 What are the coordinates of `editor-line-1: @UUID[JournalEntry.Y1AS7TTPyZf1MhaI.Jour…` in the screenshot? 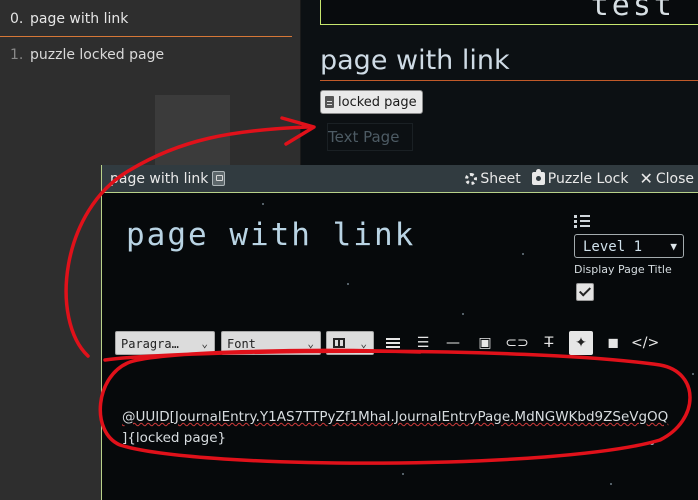 It's located at (395, 417).